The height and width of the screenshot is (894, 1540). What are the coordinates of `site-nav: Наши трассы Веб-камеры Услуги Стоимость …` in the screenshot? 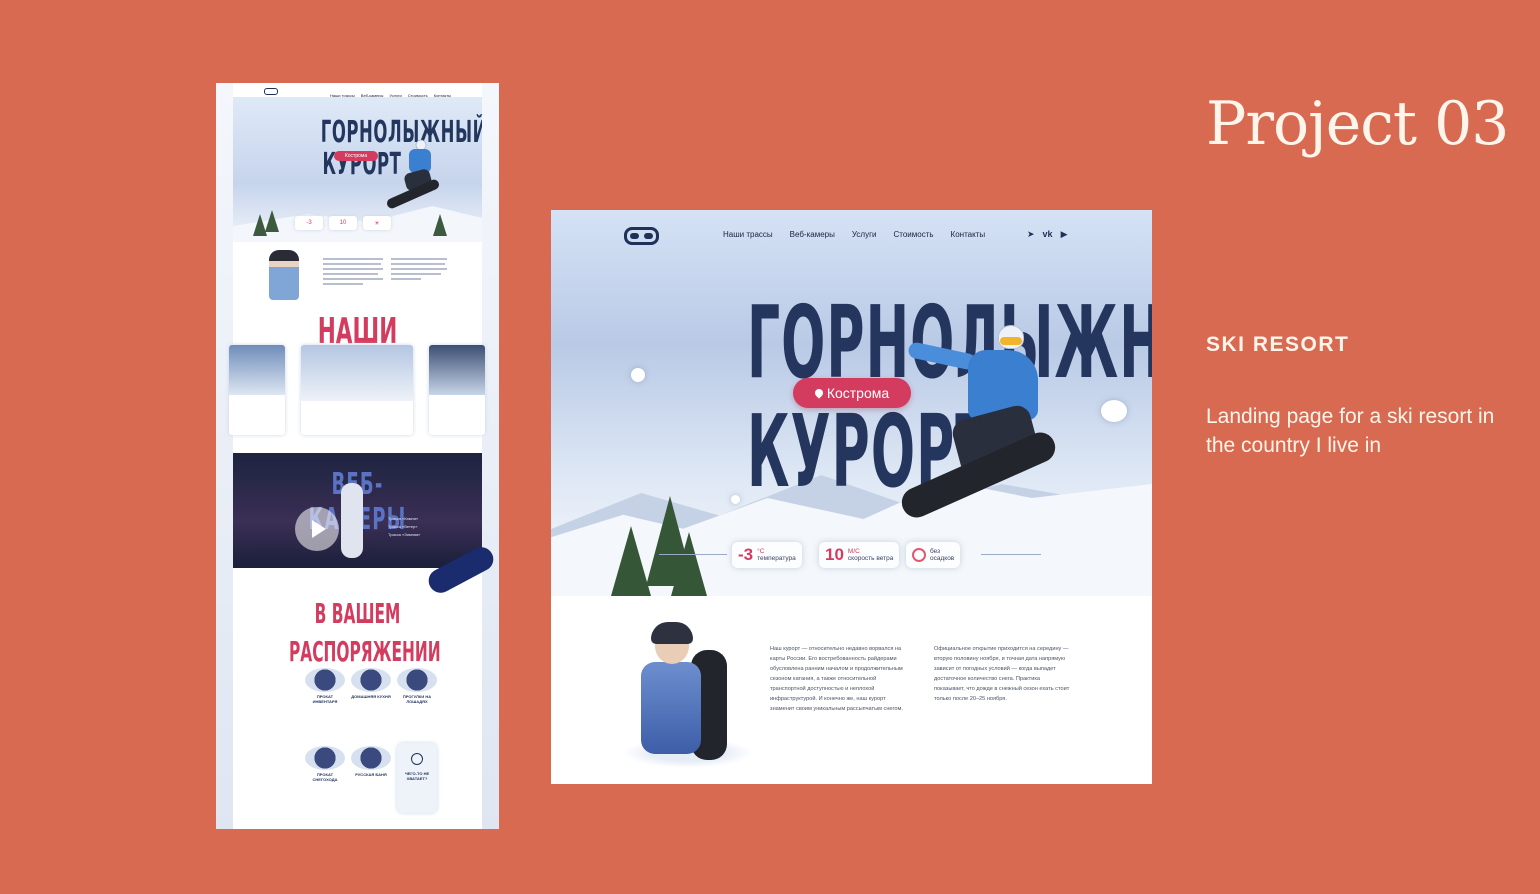 It's located at (851, 236).